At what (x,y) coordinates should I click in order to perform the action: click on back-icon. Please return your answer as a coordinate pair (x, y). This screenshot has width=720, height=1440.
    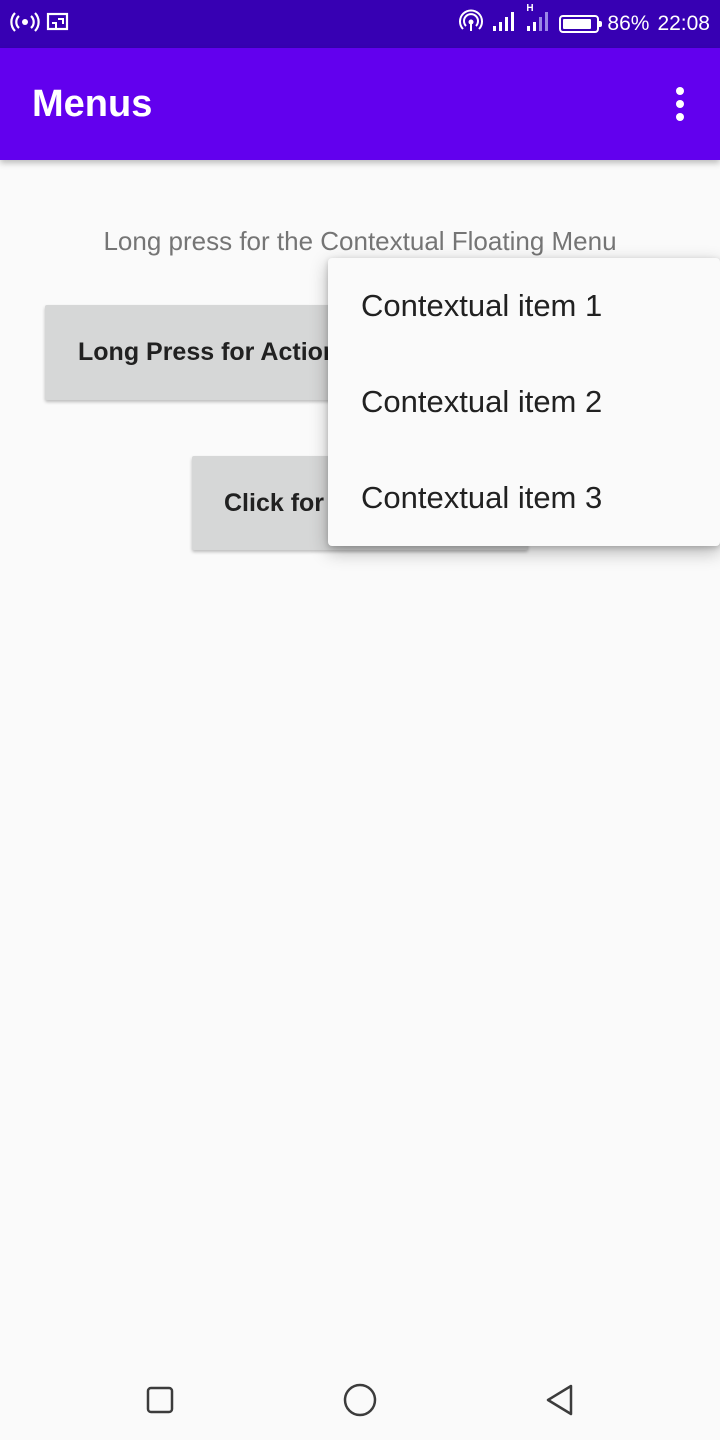
    Looking at the image, I should click on (560, 1400).